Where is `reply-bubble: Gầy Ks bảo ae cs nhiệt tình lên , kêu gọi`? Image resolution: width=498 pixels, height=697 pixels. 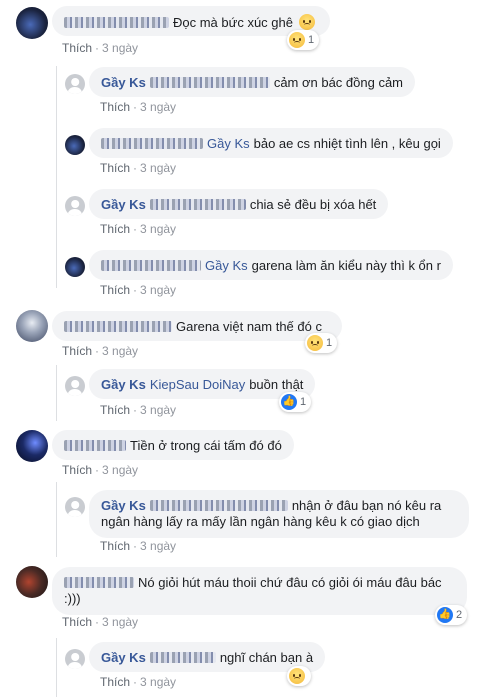
reply-bubble: Gầy Ks bảo ae cs nhiệt tình lên , kêu gọi is located at coordinates (271, 143).